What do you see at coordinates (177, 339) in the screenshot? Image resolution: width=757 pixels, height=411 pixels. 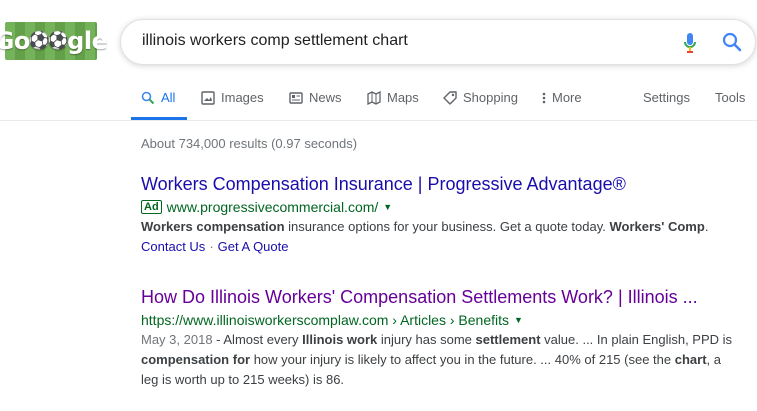 I see `snippet-date: May 3, 2018` at bounding box center [177, 339].